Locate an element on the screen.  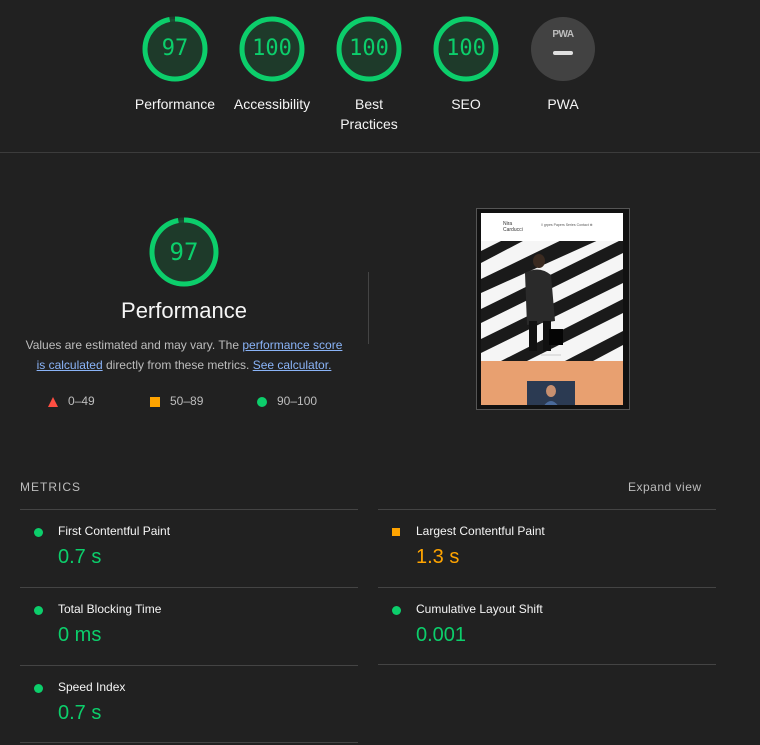
metrics-heading: METRICS is located at coordinates (50, 487).